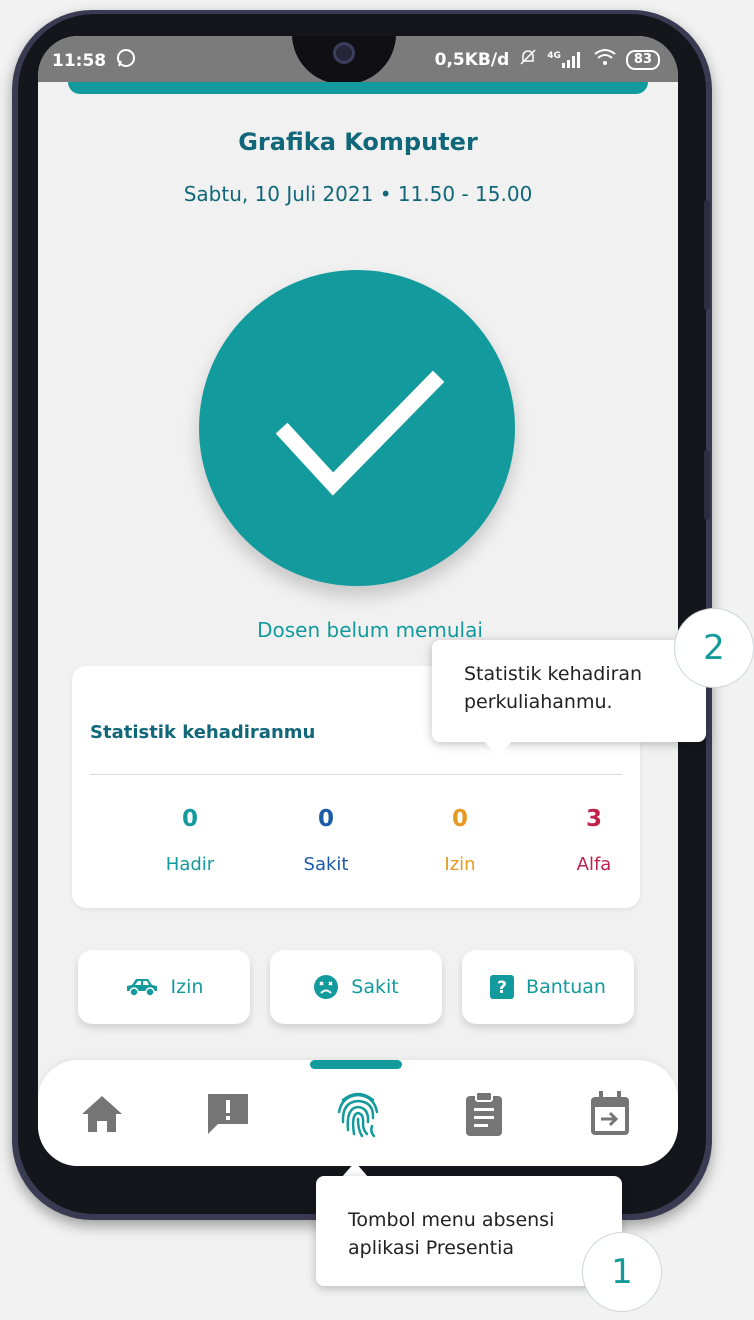 This screenshot has height=1320, width=754. I want to click on active-tab-indicator, so click(356, 1064).